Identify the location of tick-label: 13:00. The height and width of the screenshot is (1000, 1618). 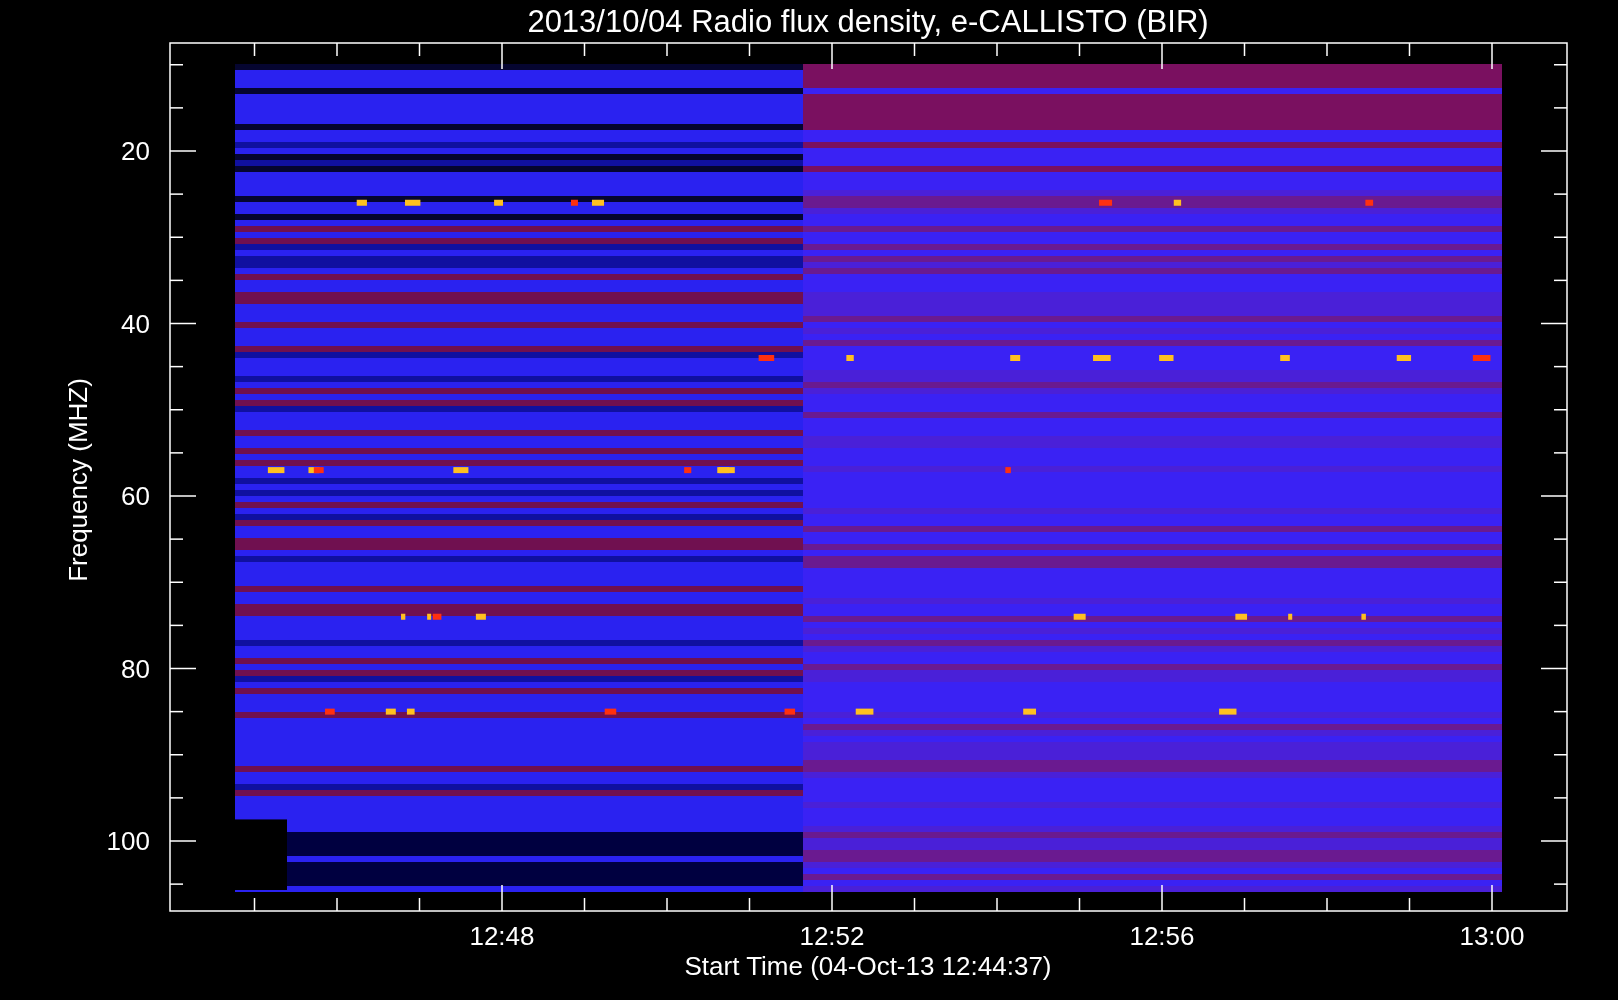
(1492, 936).